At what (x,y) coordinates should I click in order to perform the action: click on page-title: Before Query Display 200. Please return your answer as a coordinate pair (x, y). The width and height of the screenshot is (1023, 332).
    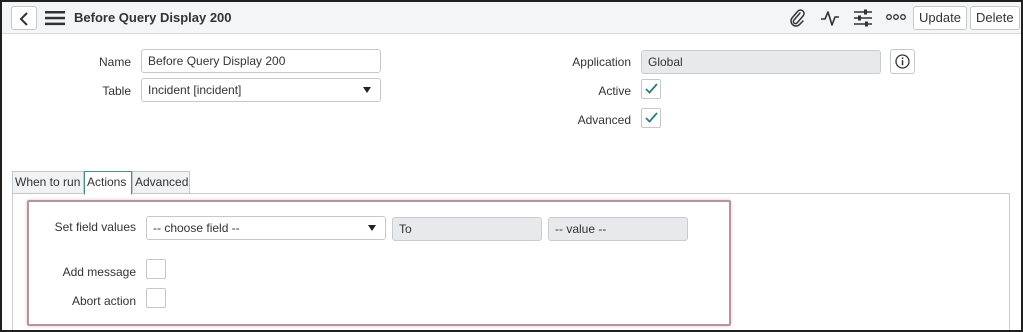
    Looking at the image, I should click on (153, 17).